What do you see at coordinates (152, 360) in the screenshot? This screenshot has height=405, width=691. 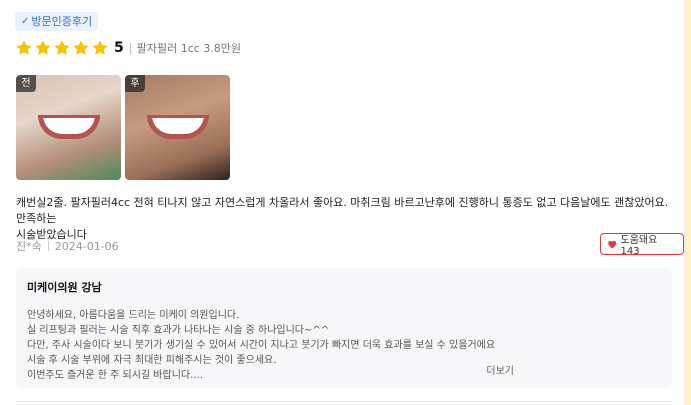 I see `reply-line: 시술 후 시술 부위에 자극 최대한 피해주시는 것이 좋으세요.` at bounding box center [152, 360].